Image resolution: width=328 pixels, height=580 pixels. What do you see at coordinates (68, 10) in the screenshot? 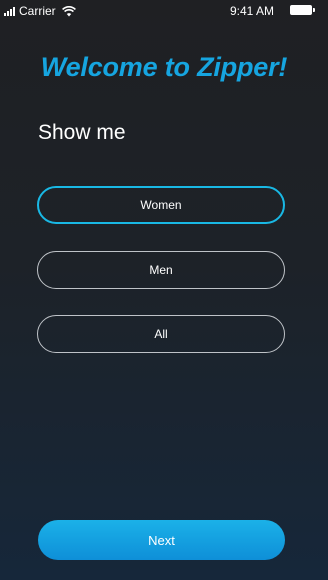
I see `wifi-icon` at bounding box center [68, 10].